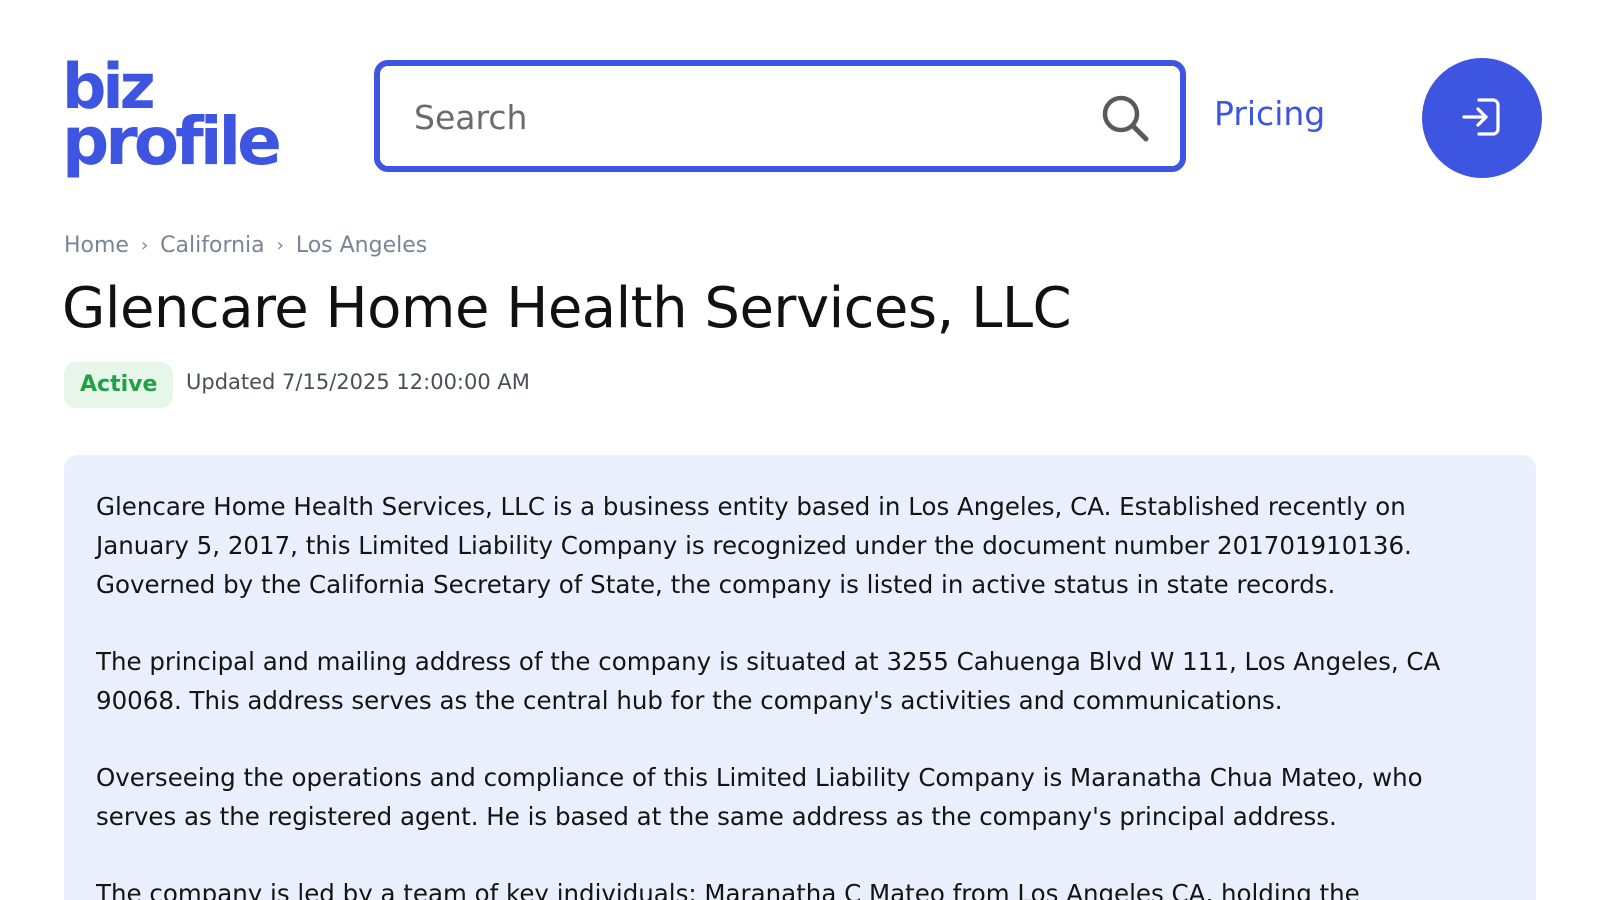  What do you see at coordinates (1125, 118) in the screenshot?
I see `search-icon` at bounding box center [1125, 118].